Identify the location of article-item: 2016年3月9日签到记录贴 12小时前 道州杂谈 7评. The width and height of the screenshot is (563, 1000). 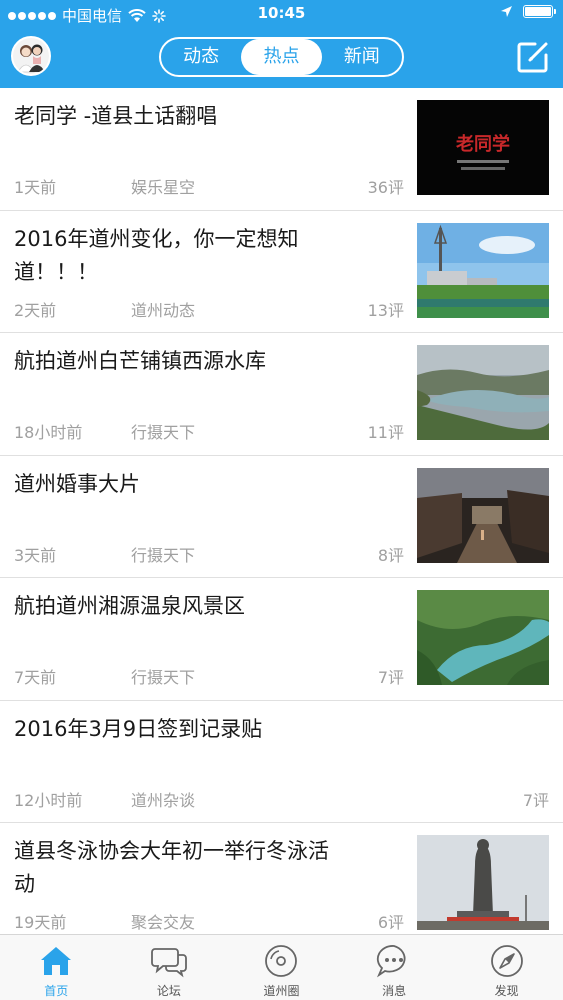
(281, 762).